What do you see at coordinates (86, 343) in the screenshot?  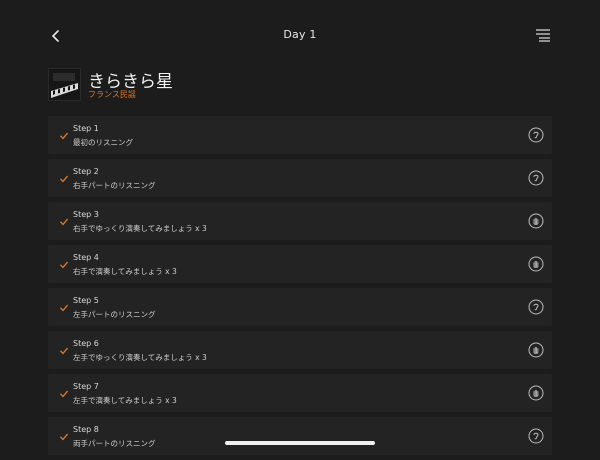 I see `step-title: Step 6` at bounding box center [86, 343].